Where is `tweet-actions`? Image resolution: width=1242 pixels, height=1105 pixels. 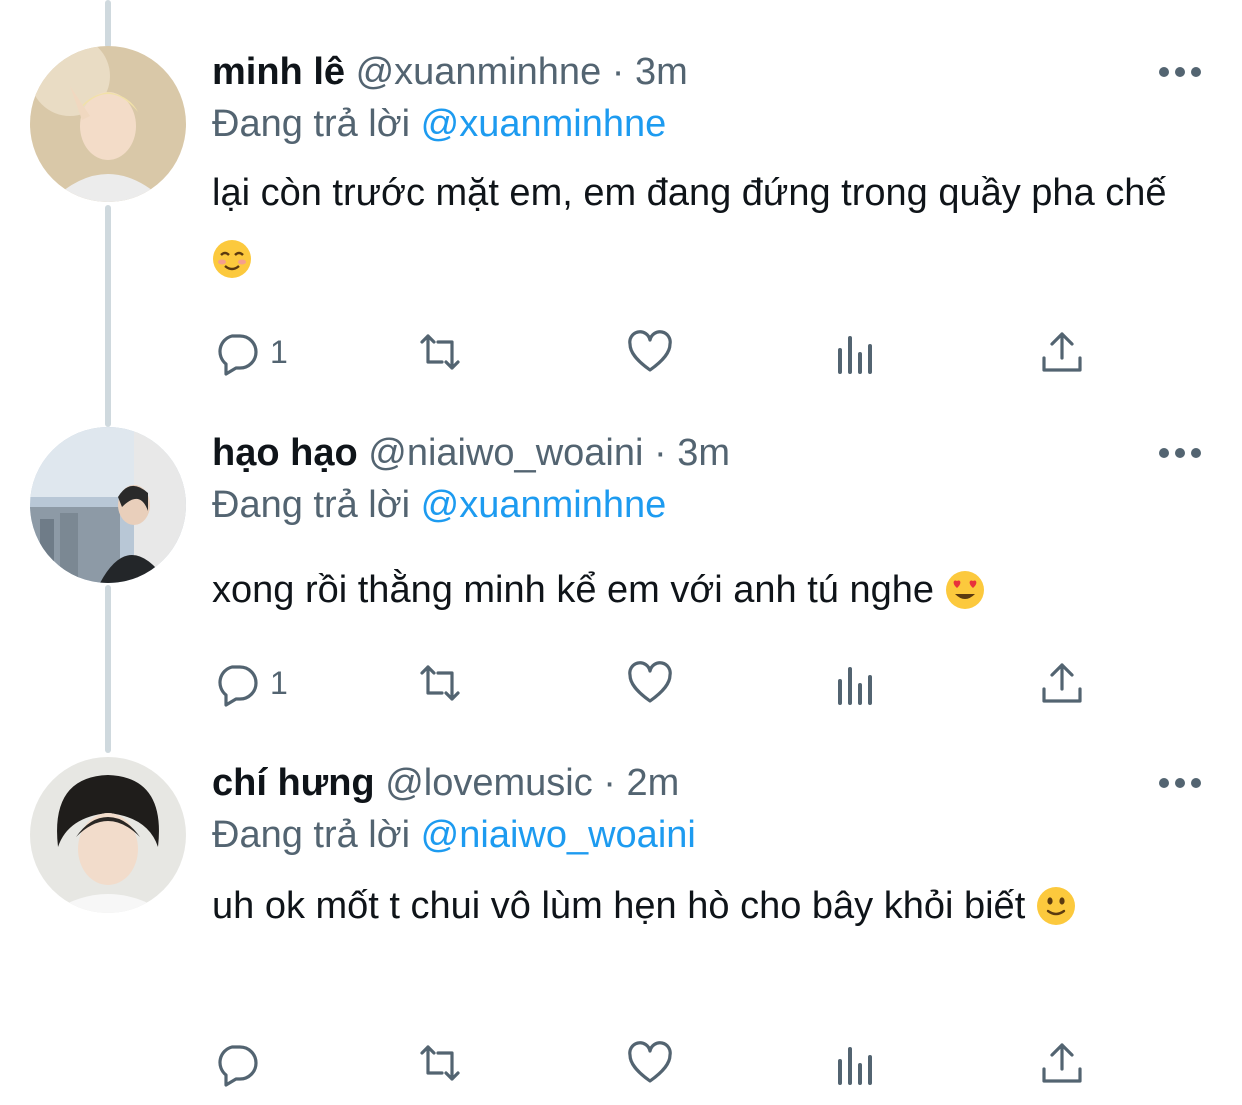
tweet-actions is located at coordinates (662, 1063).